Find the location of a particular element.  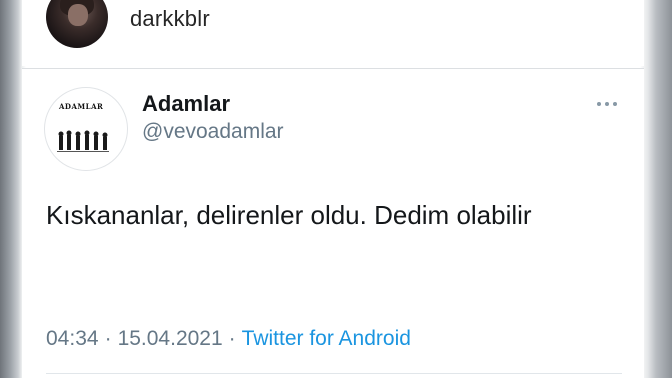

more-horizontal-icon is located at coordinates (607, 104).